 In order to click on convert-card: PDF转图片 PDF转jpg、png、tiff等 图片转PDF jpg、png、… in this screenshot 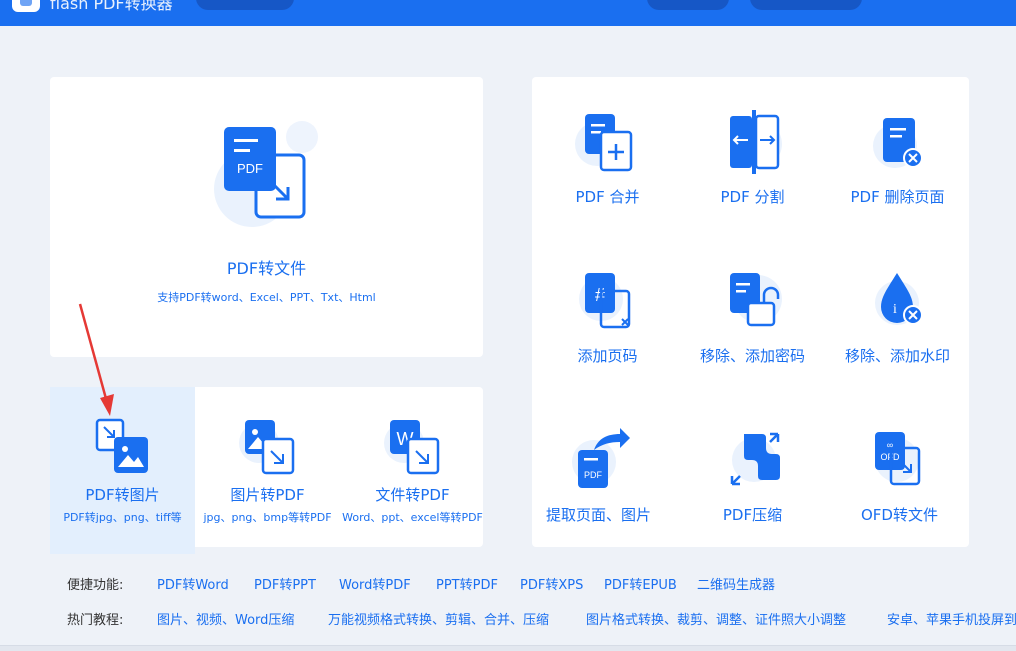, I will do `click(266, 470)`.